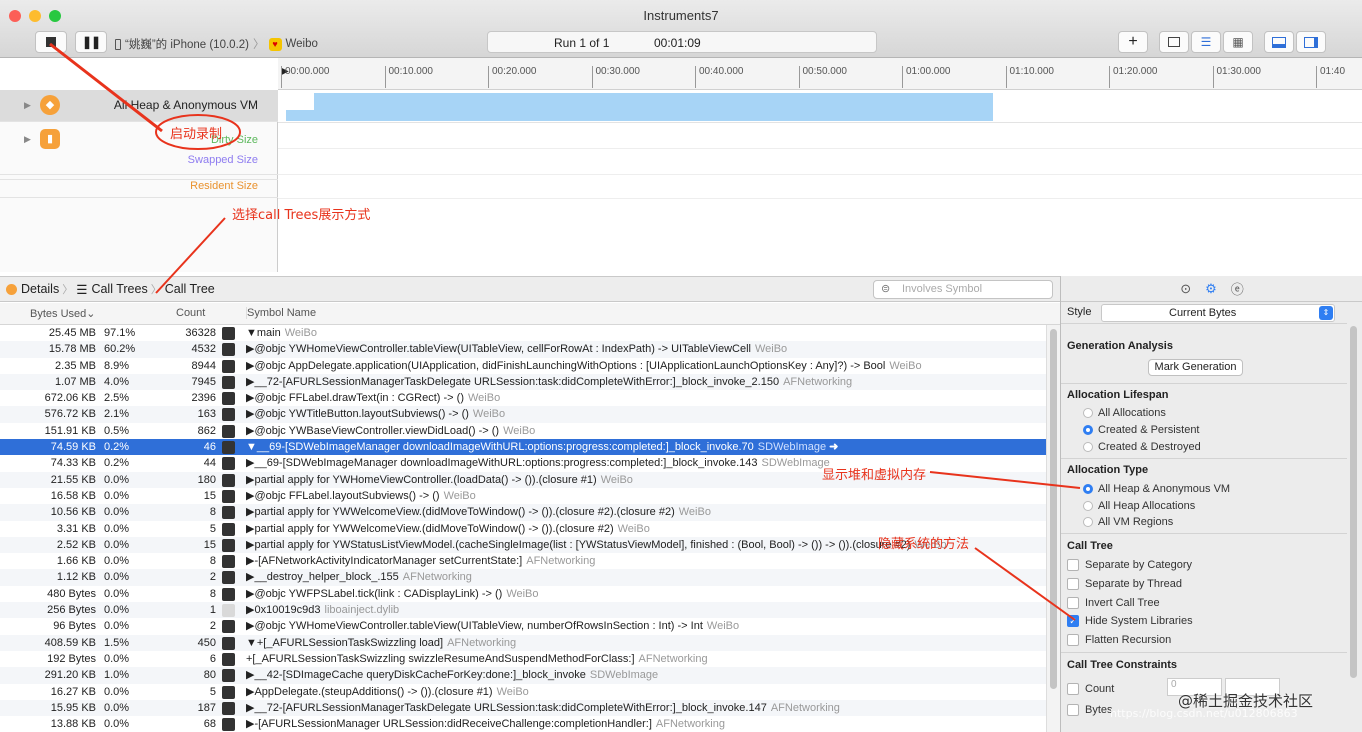  Describe the element at coordinates (1279, 42) in the screenshot. I see `toggle-detail-pane-button` at that location.